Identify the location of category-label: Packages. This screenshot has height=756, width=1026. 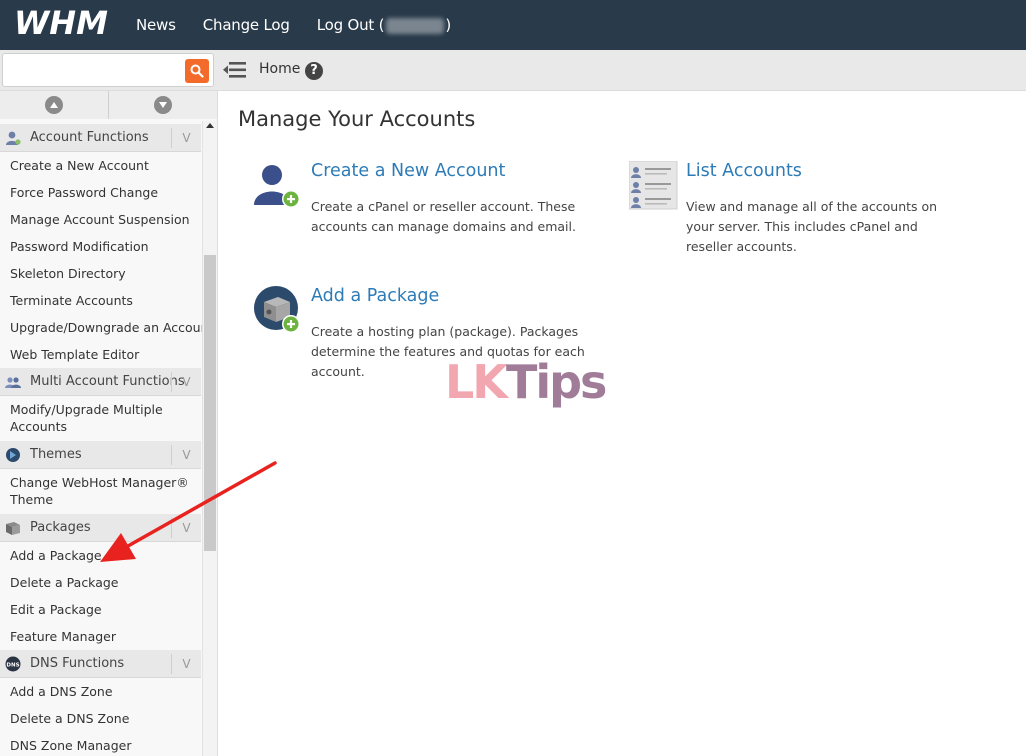
(60, 527).